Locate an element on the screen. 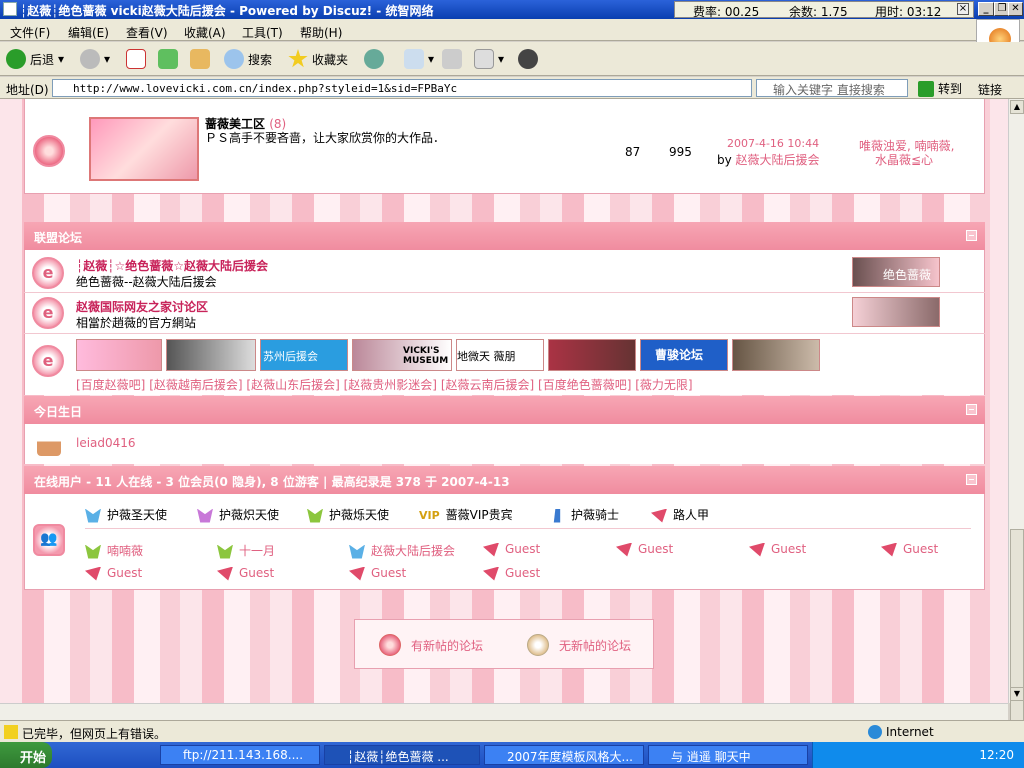 The width and height of the screenshot is (1024, 768). edit-button: ▾ is located at coordinates (489, 59).